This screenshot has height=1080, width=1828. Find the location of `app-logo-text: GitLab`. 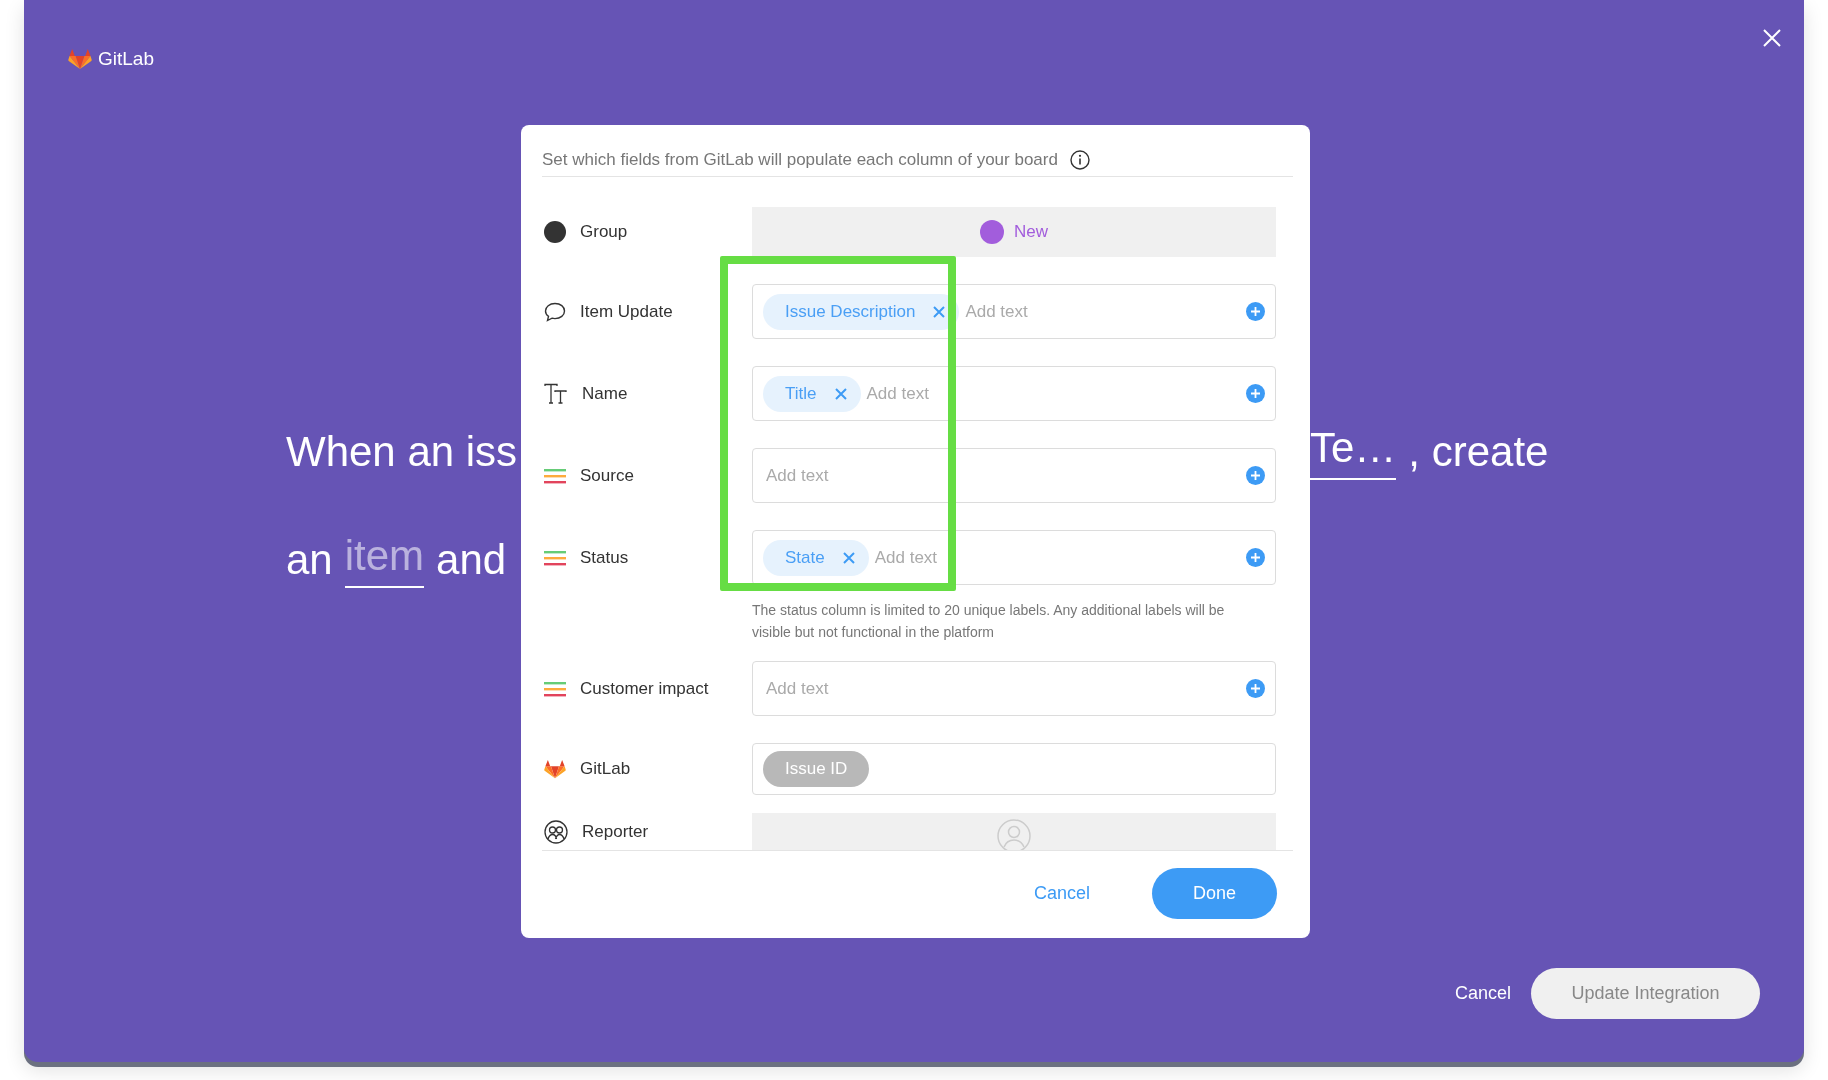

app-logo-text: GitLab is located at coordinates (126, 59).